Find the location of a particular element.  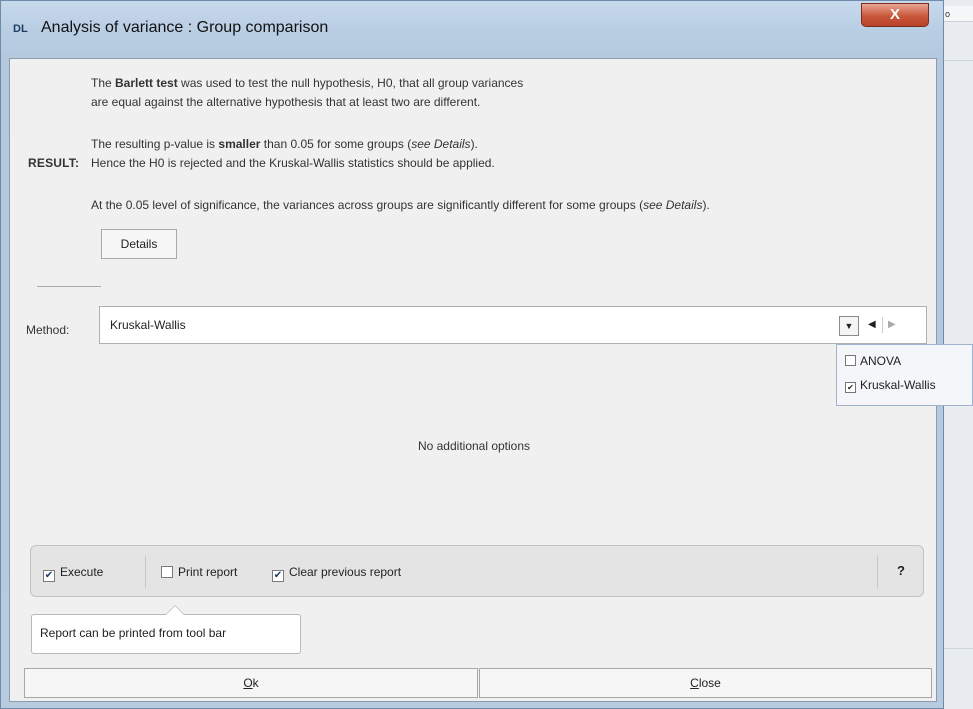

tooltip-text: Report can be printed from tool bar is located at coordinates (133, 633).